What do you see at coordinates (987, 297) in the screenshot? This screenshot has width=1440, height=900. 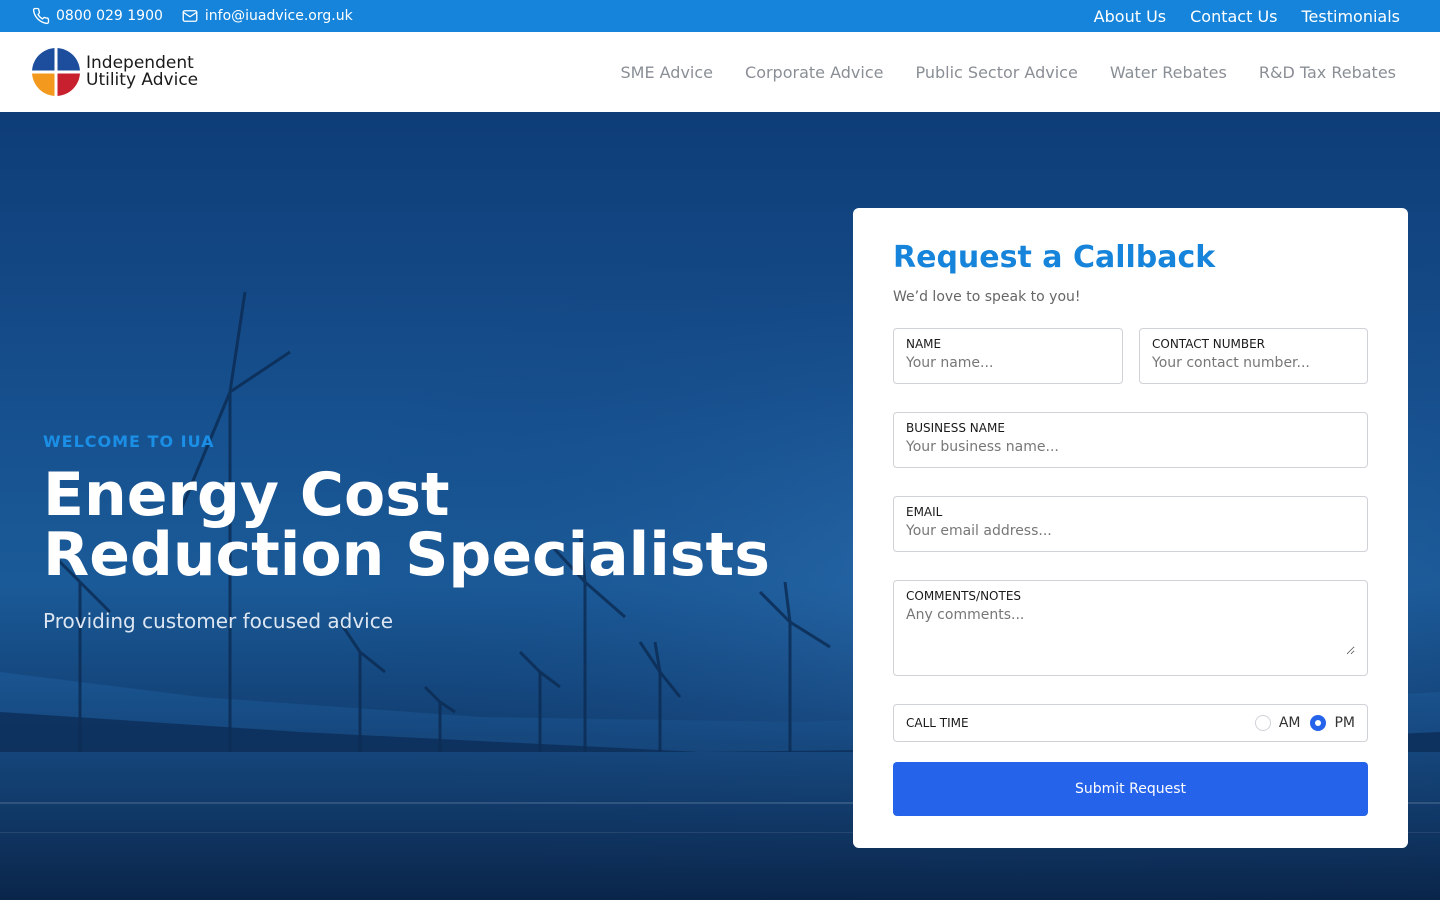 I see `form-subtitle: We’d love to speak to you!` at bounding box center [987, 297].